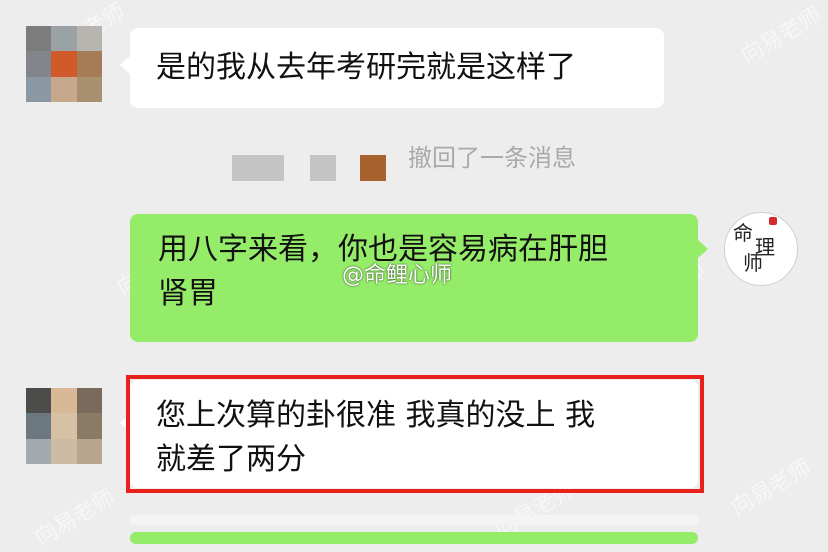 The image size is (828, 552). Describe the element at coordinates (492, 158) in the screenshot. I see `recall-notice-text: 撤回了一条消息` at that location.